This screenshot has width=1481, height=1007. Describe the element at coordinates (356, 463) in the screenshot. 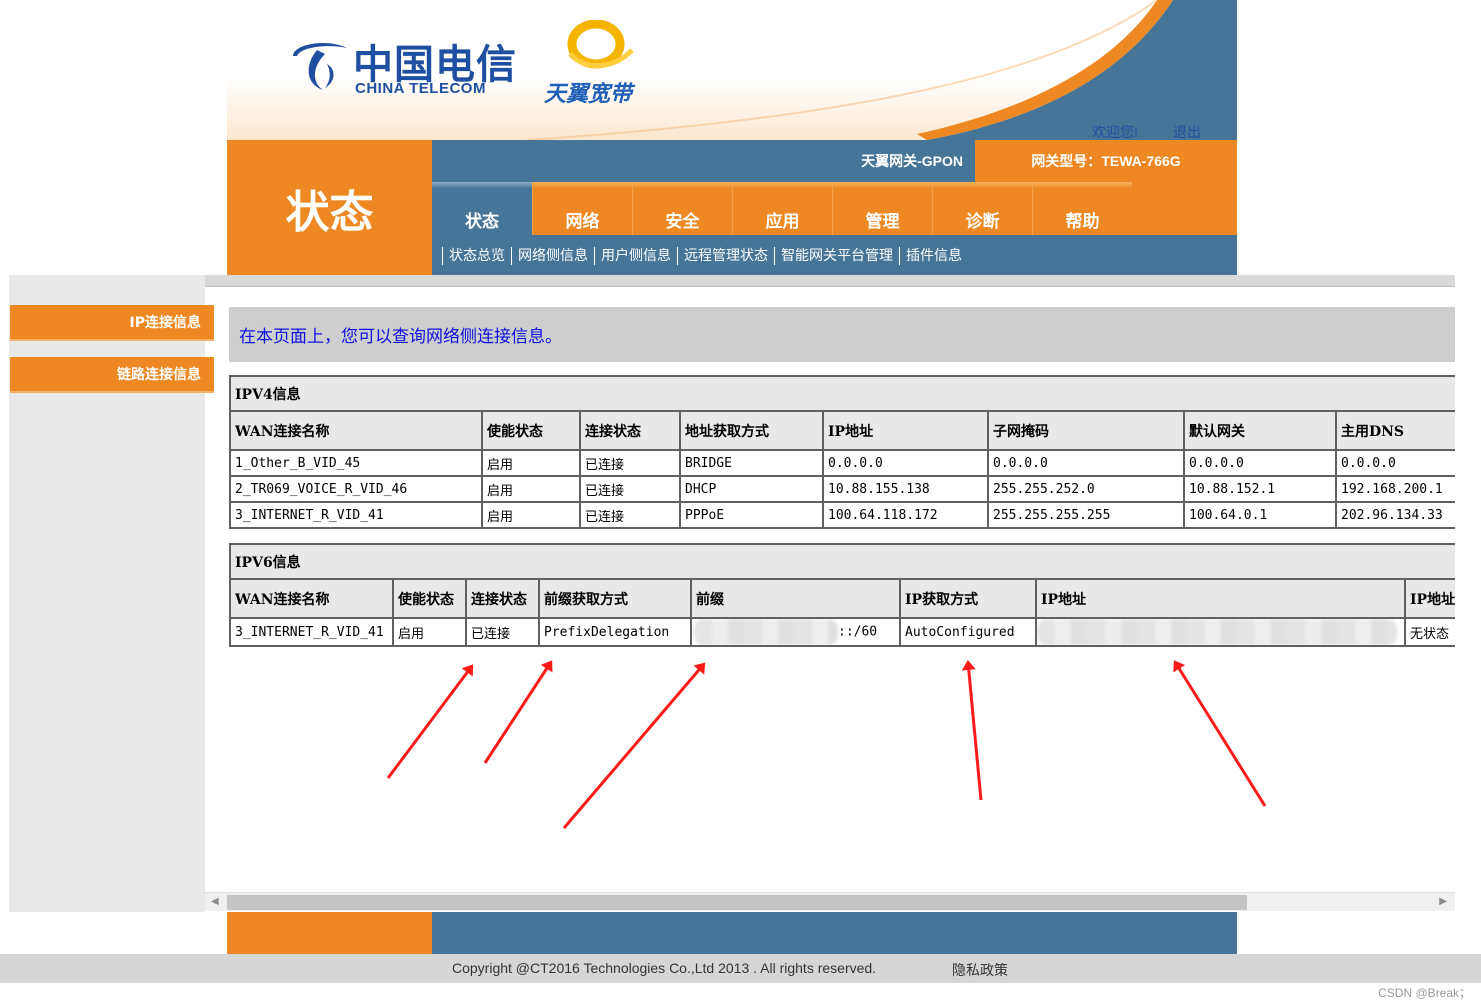

I see `table-cell: 1_Other_B_VID_45` at that location.